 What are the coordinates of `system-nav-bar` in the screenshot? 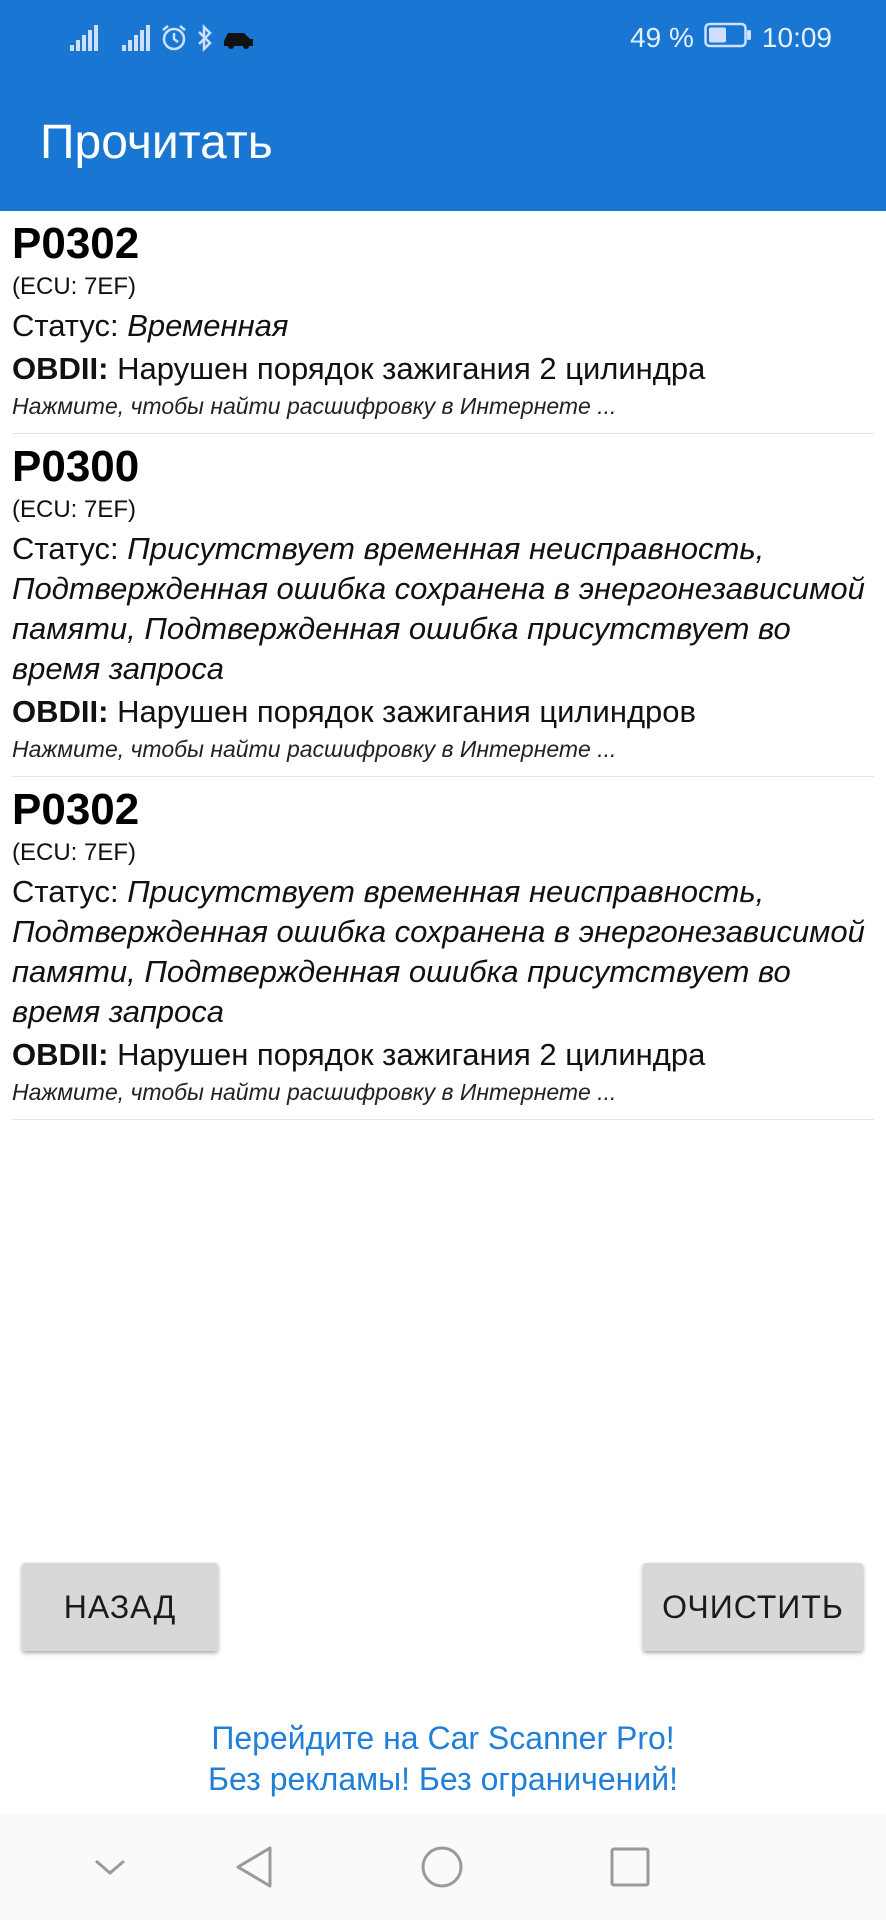 It's located at (443, 1867).